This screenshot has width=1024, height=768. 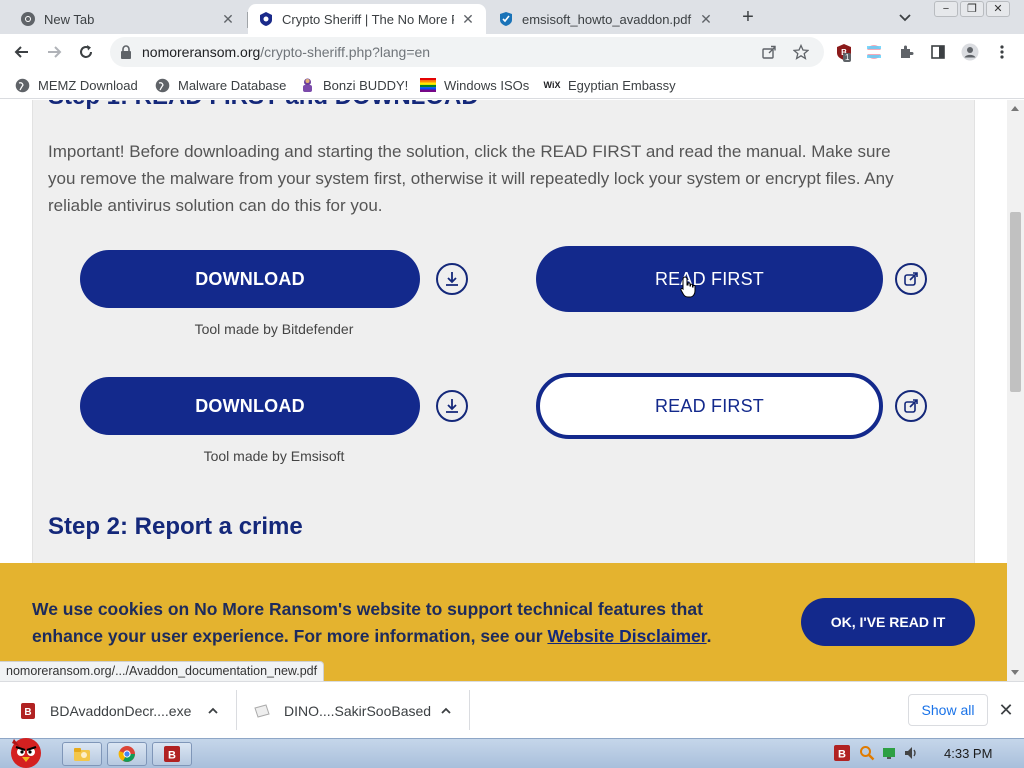 What do you see at coordinates (906, 52) in the screenshot?
I see `puzzle-extensions-icon` at bounding box center [906, 52].